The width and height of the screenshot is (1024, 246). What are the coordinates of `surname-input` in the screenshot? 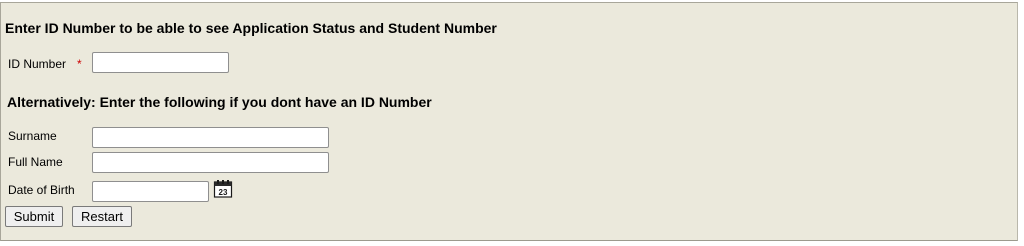 It's located at (210, 137).